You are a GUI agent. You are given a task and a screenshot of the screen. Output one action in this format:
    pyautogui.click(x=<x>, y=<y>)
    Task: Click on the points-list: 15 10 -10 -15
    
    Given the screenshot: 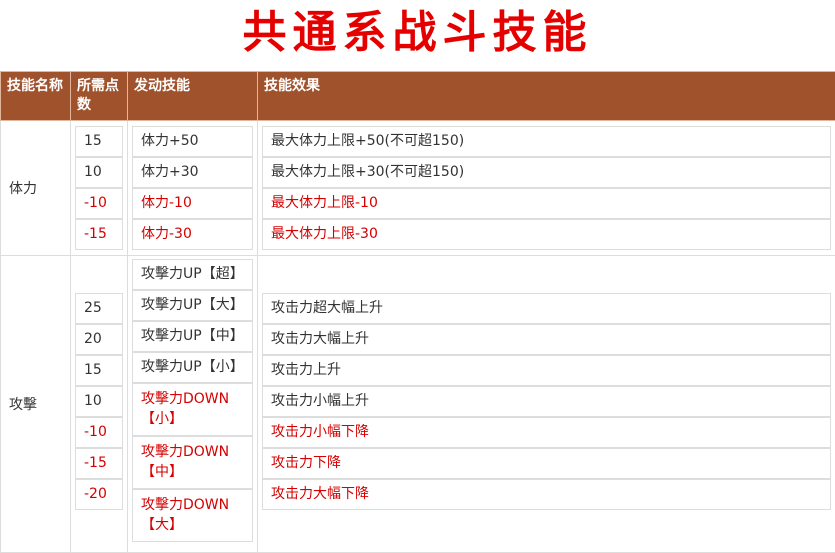 What is the action you would take?
    pyautogui.click(x=99, y=187)
    